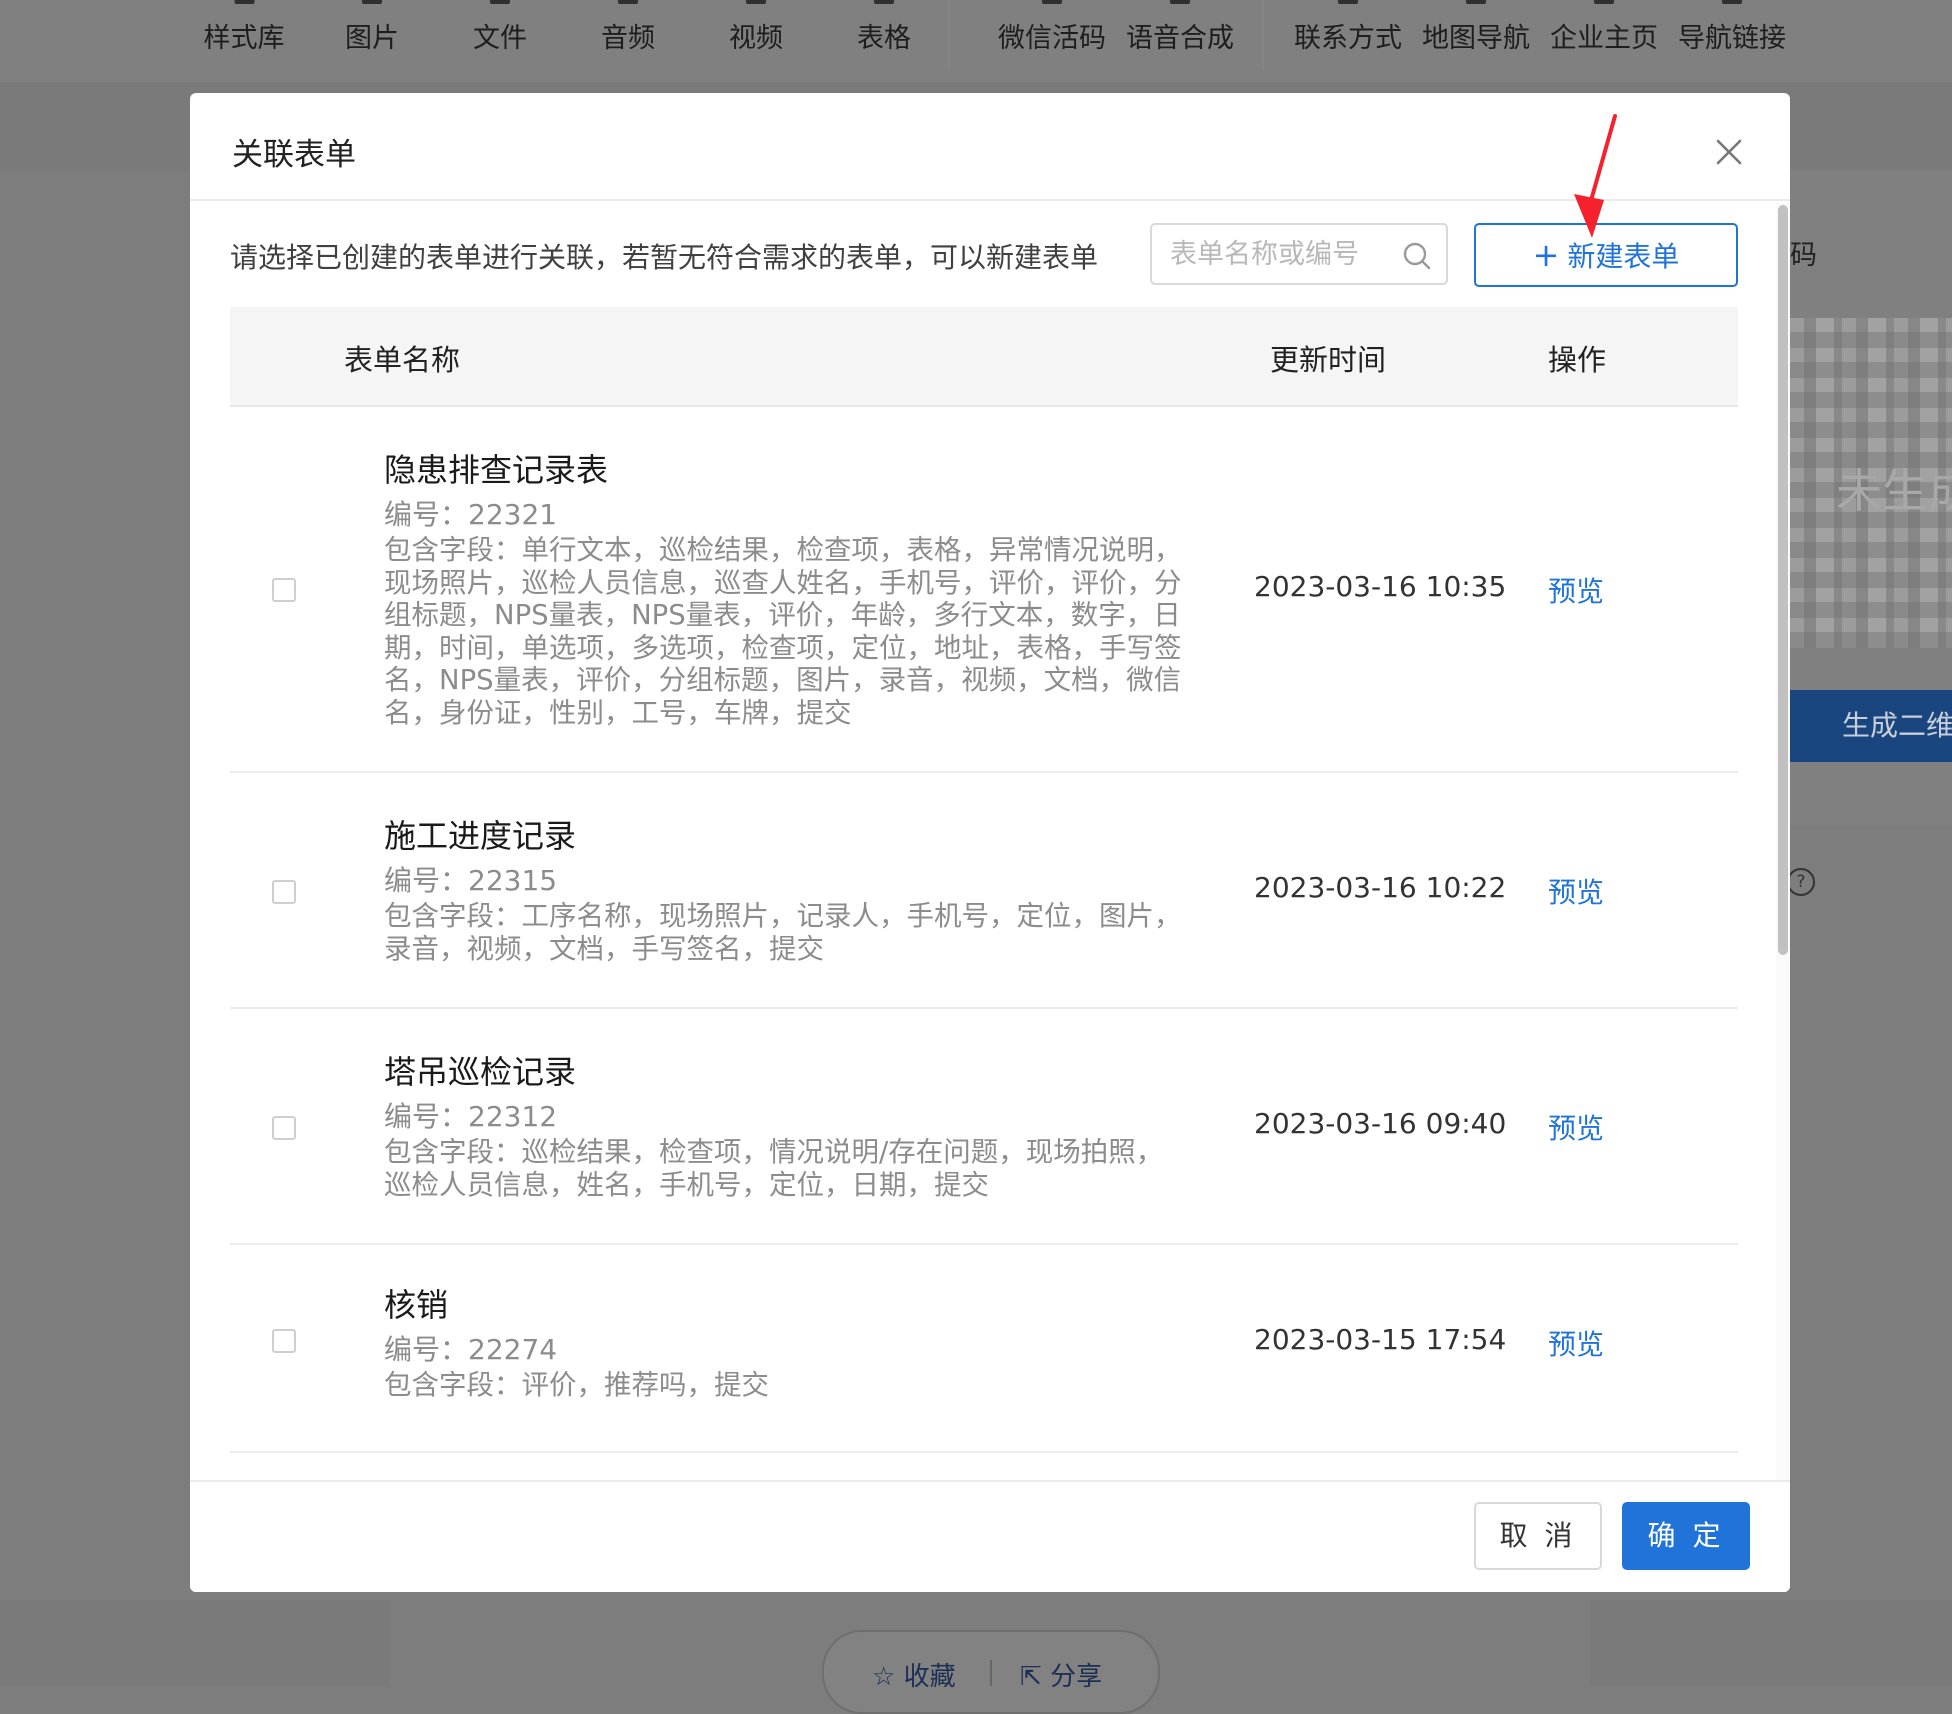 Image resolution: width=1952 pixels, height=1714 pixels. Describe the element at coordinates (1538, 1536) in the screenshot. I see `cancel-button: 取 消` at that location.